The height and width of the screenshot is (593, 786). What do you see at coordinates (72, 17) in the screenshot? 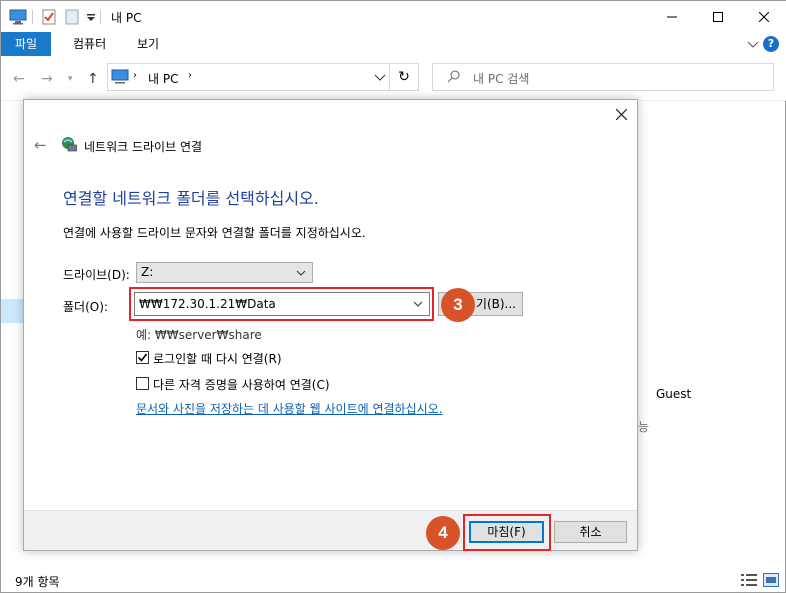
I see `new-folder-icon` at bounding box center [72, 17].